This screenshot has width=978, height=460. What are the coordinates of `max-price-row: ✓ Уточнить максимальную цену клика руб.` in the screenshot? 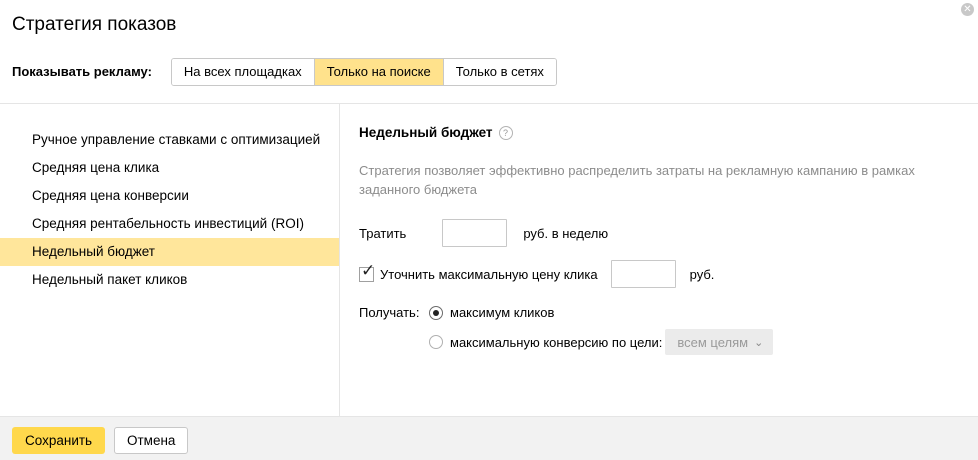 It's located at (536, 274).